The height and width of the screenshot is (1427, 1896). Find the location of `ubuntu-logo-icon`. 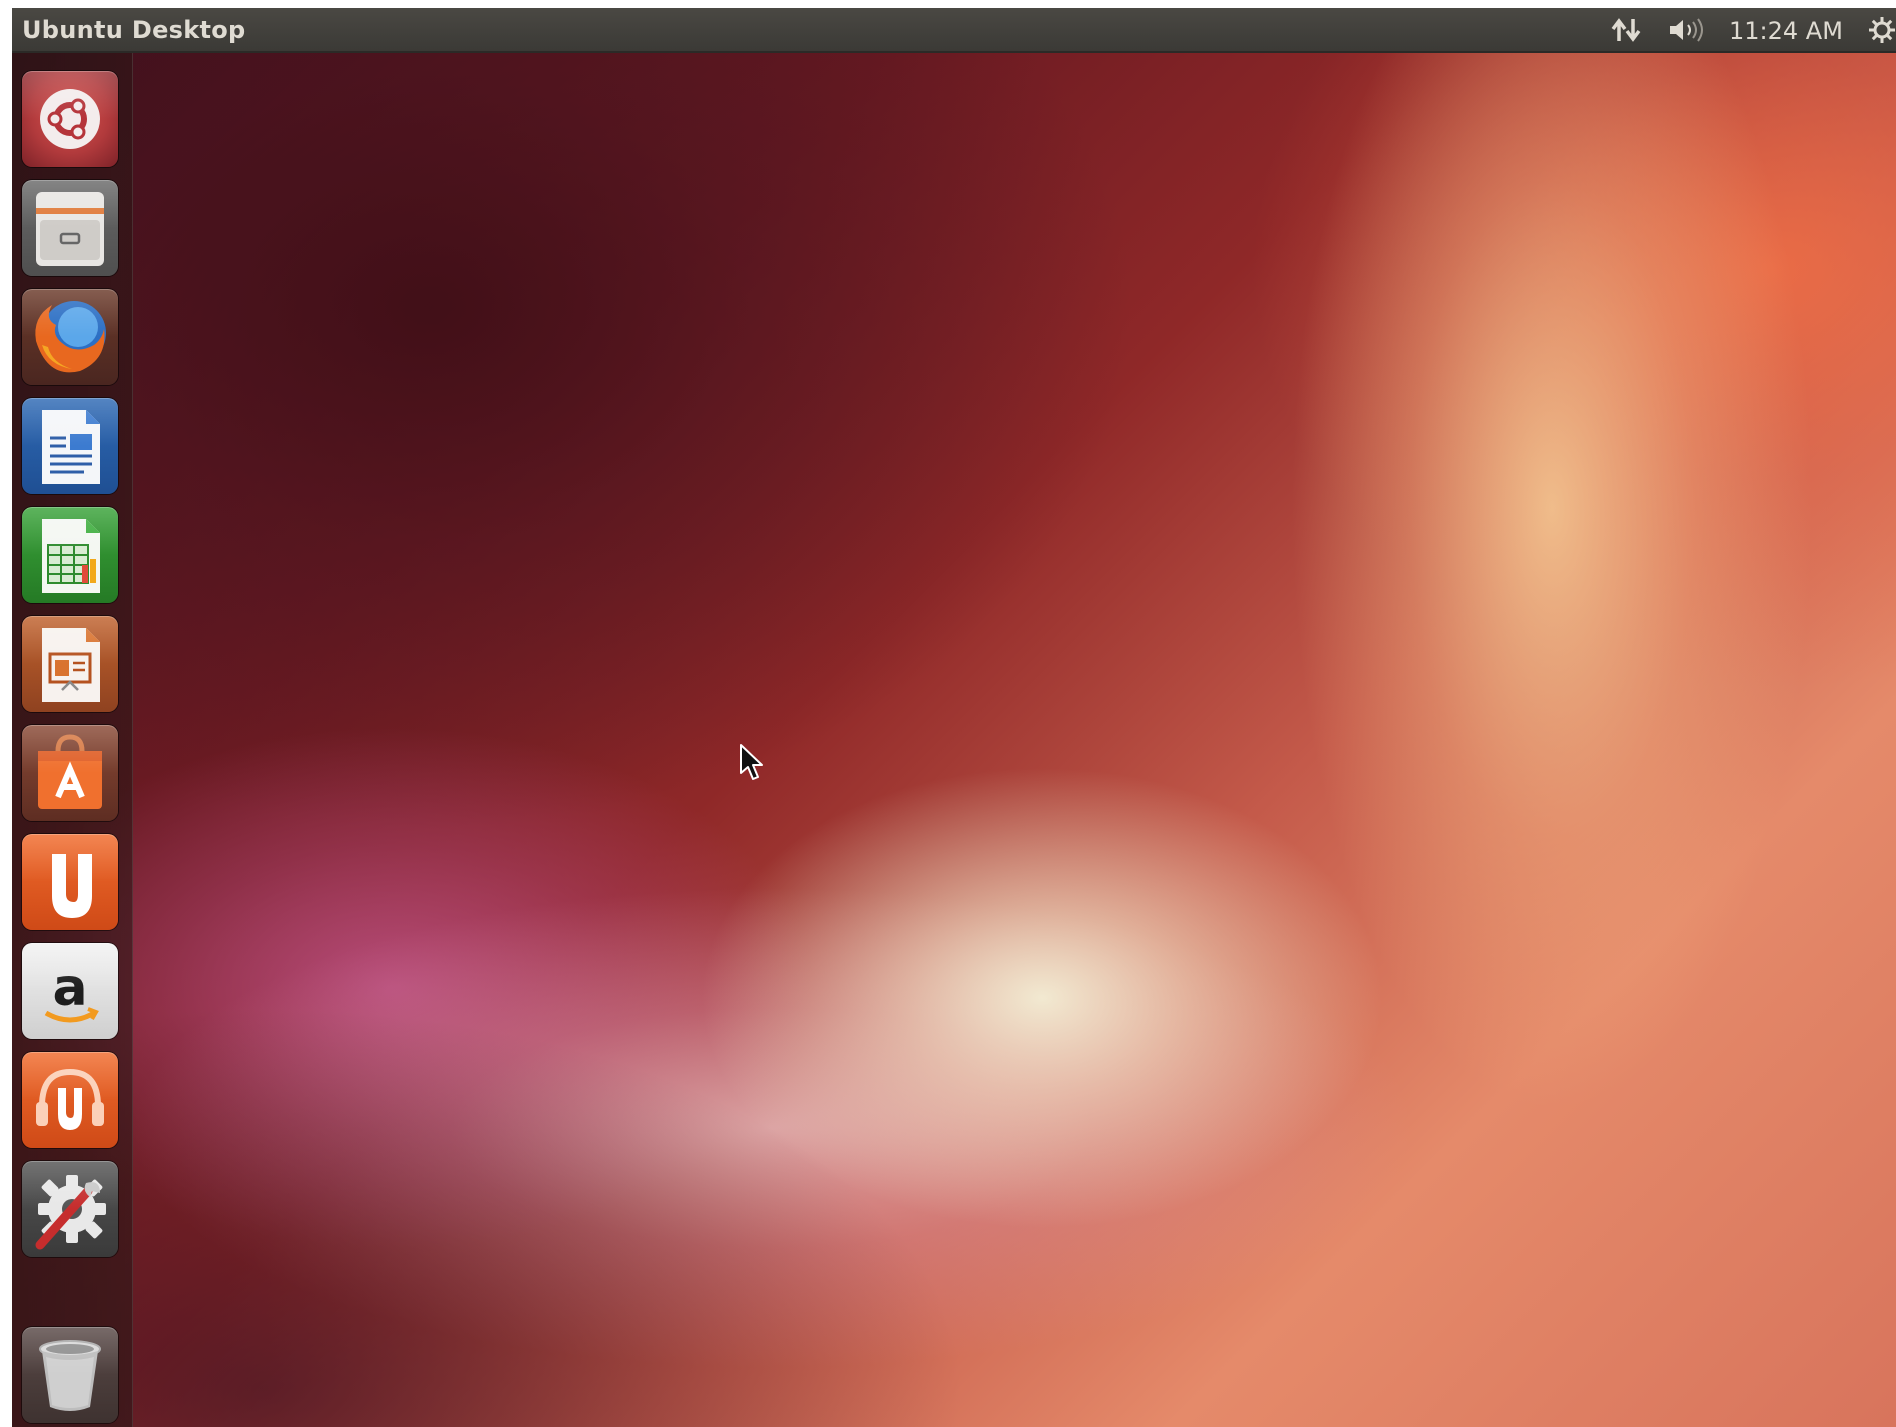

ubuntu-logo-icon is located at coordinates (70, 119).